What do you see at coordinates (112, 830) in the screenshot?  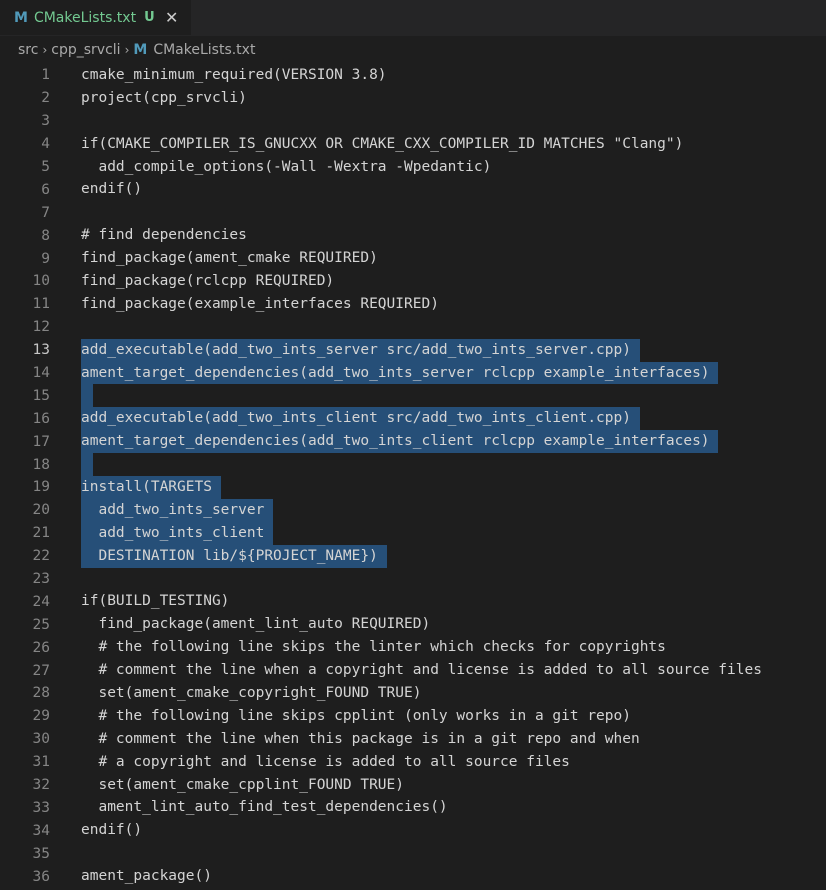 I see `code-text: endif()` at bounding box center [112, 830].